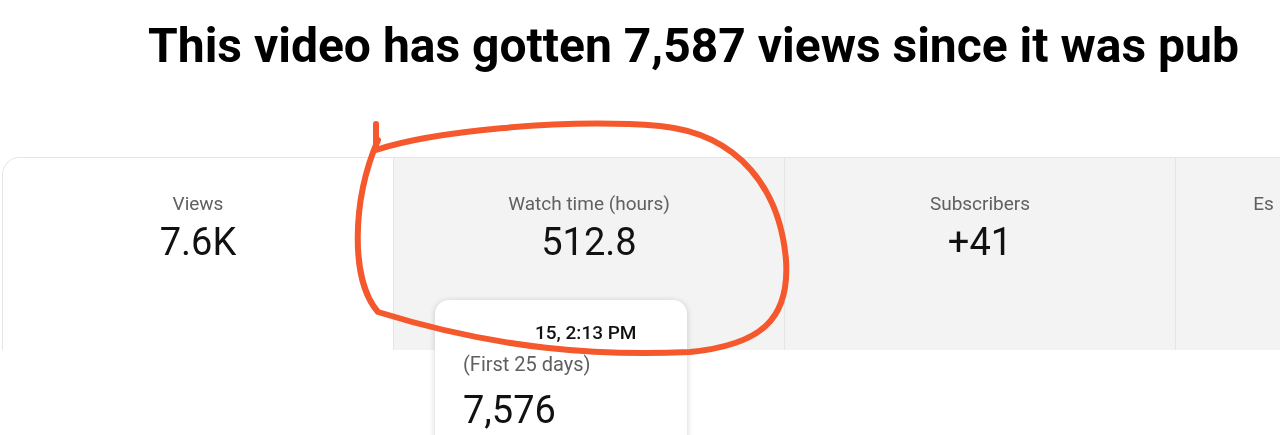  What do you see at coordinates (198, 254) in the screenshot?
I see `metric-tab: Views 7.6K` at bounding box center [198, 254].